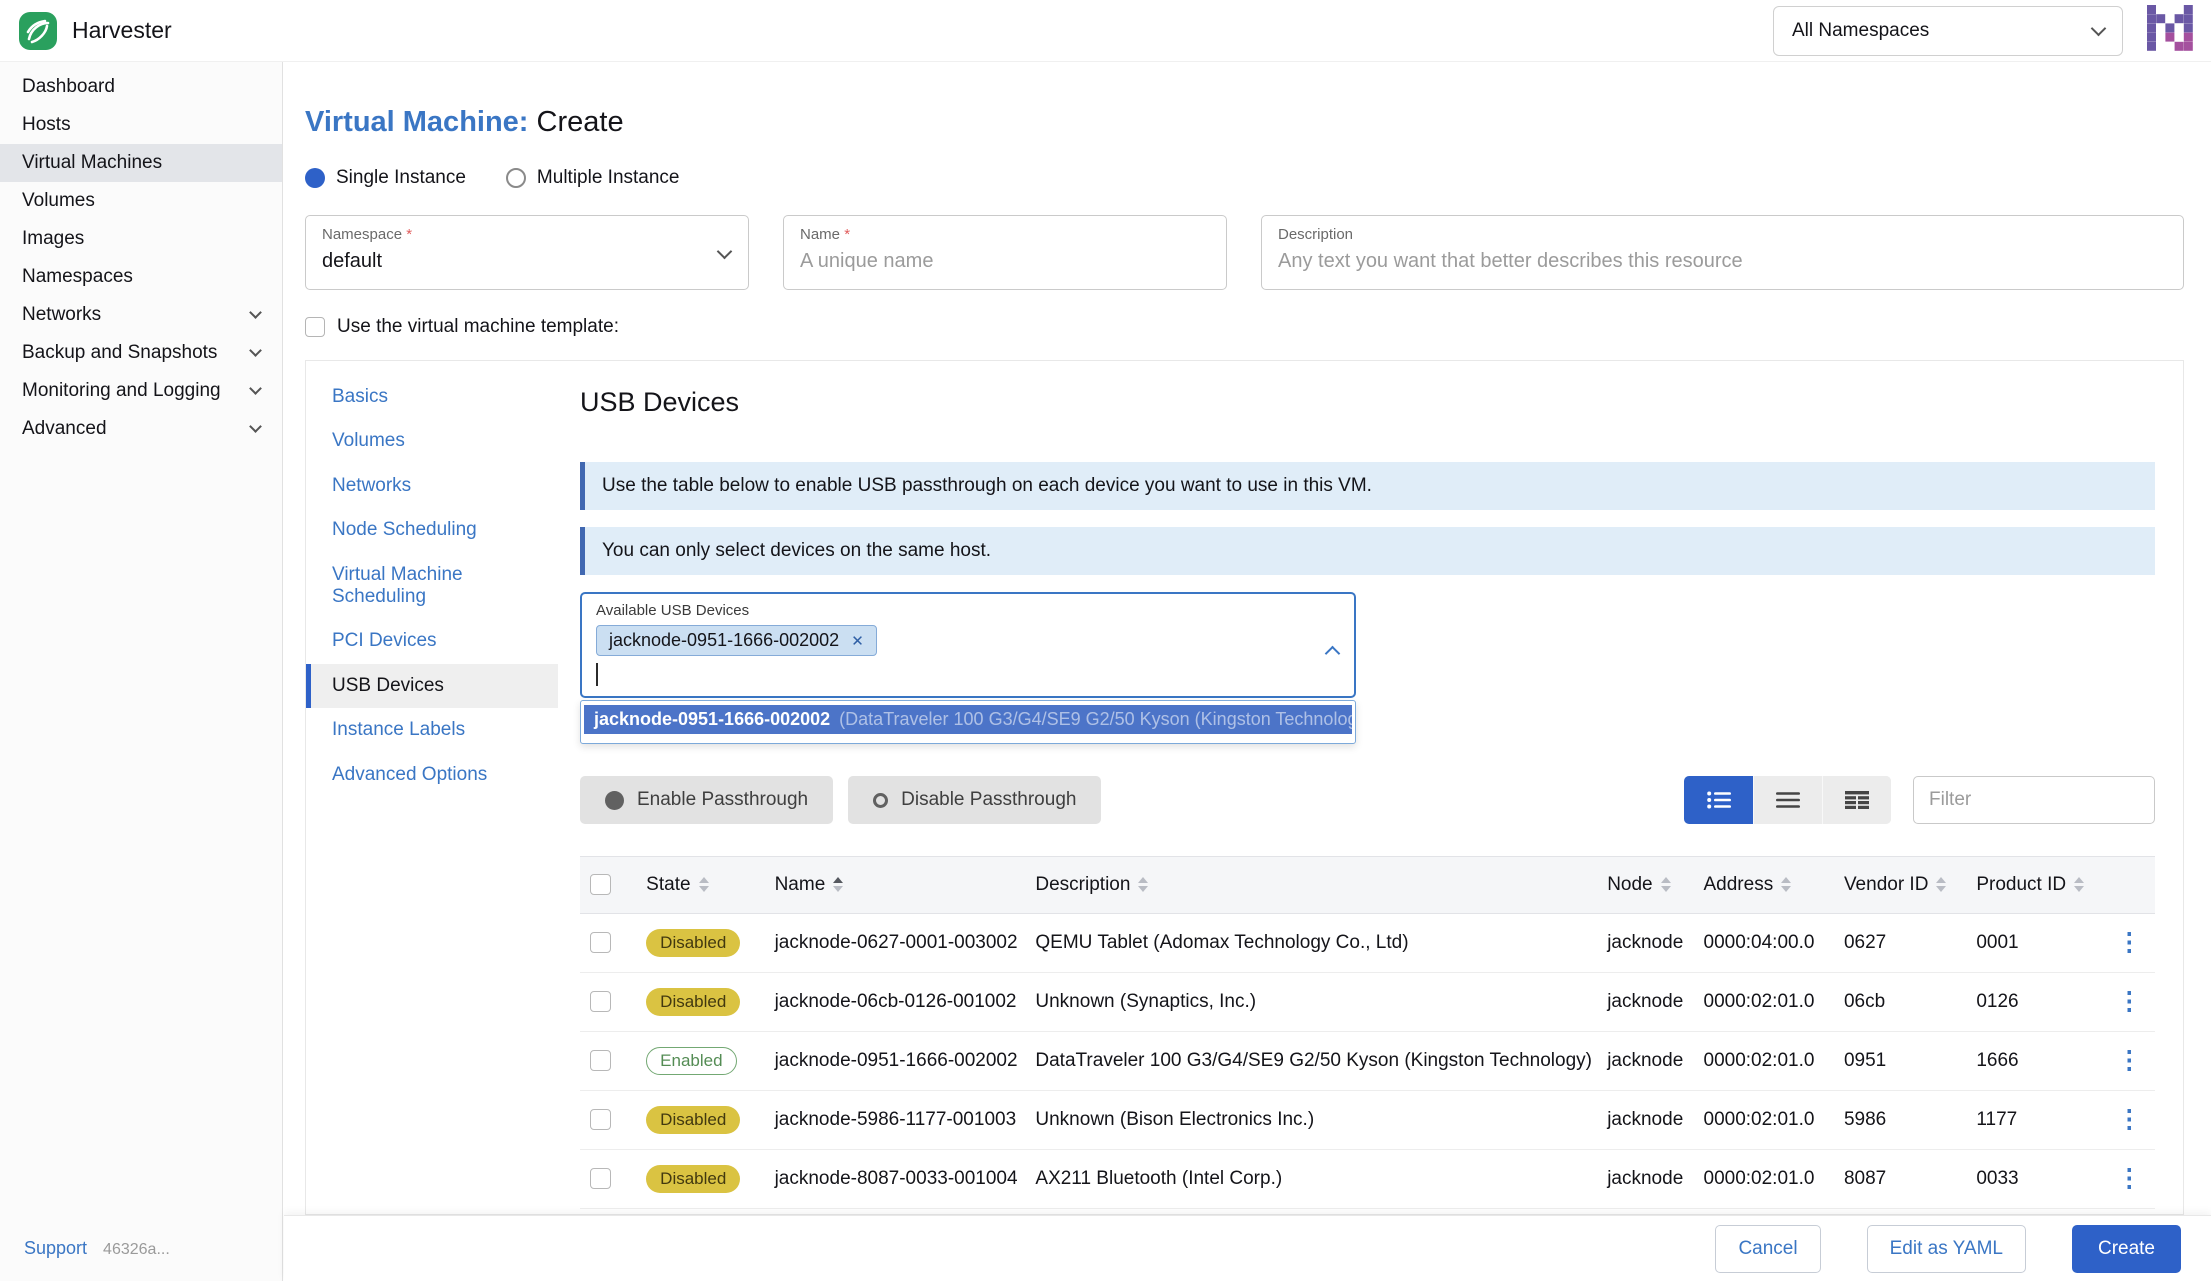  Describe the element at coordinates (1316, 234) in the screenshot. I see `description-label: Description` at that location.